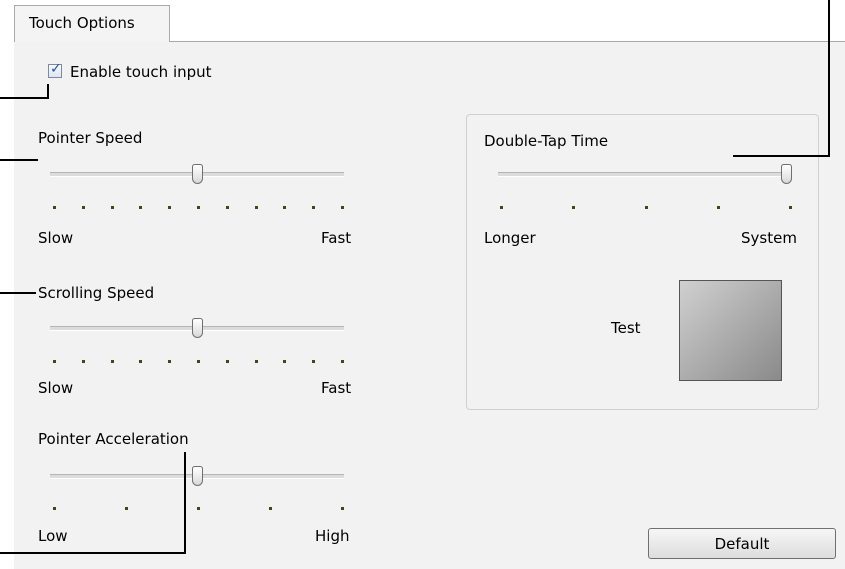 The image size is (845, 569). I want to click on callout-line-double-tap-h, so click(781, 156).